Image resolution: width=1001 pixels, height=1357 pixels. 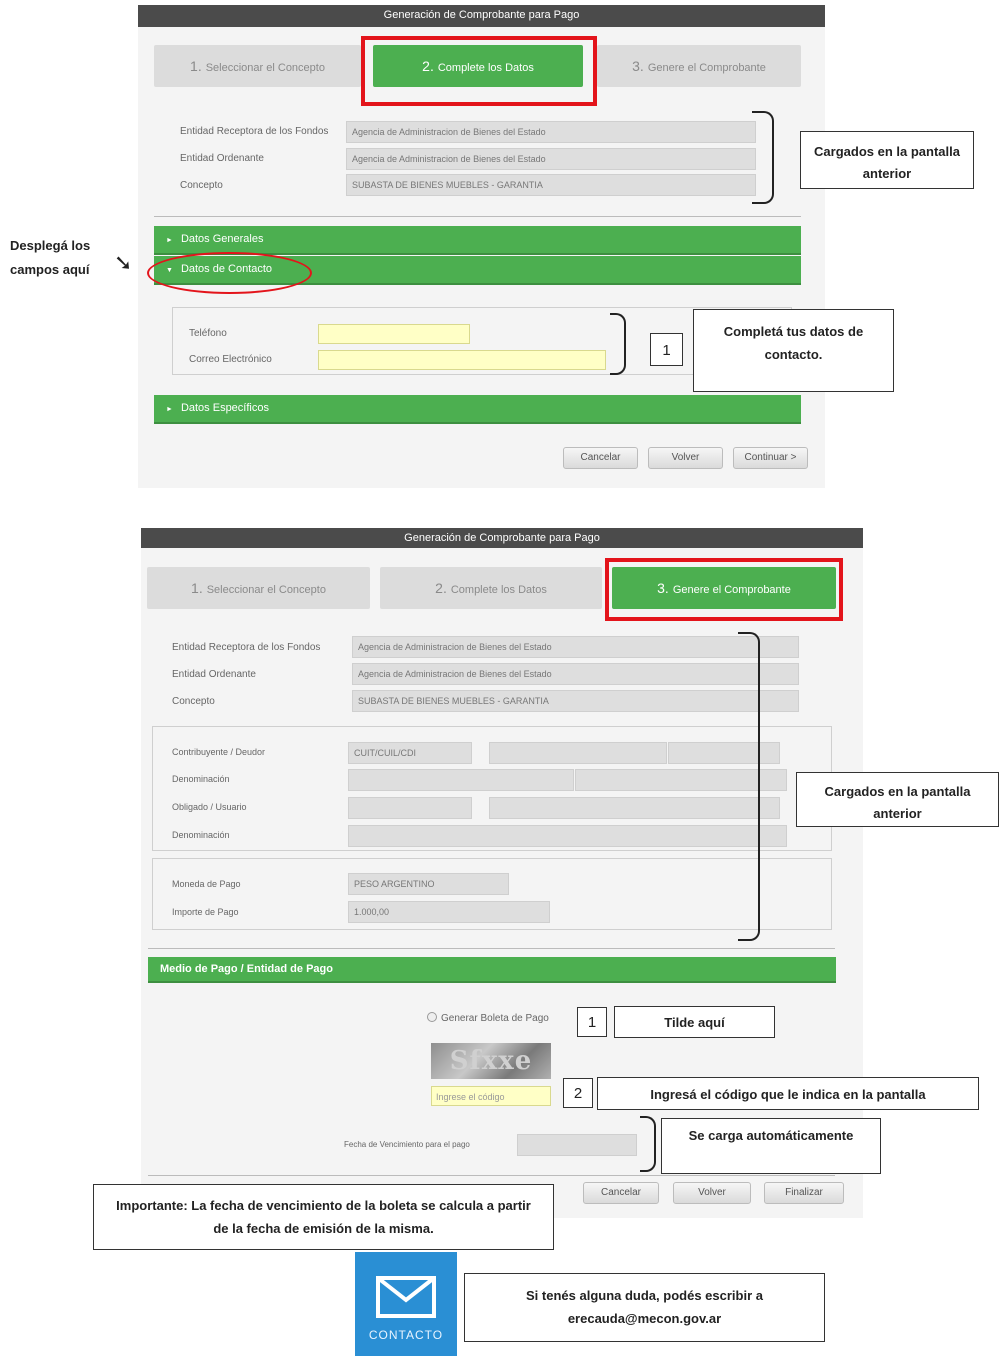 I want to click on loaded-callout-2: Cargados en la pantalla anterior, so click(x=897, y=799).